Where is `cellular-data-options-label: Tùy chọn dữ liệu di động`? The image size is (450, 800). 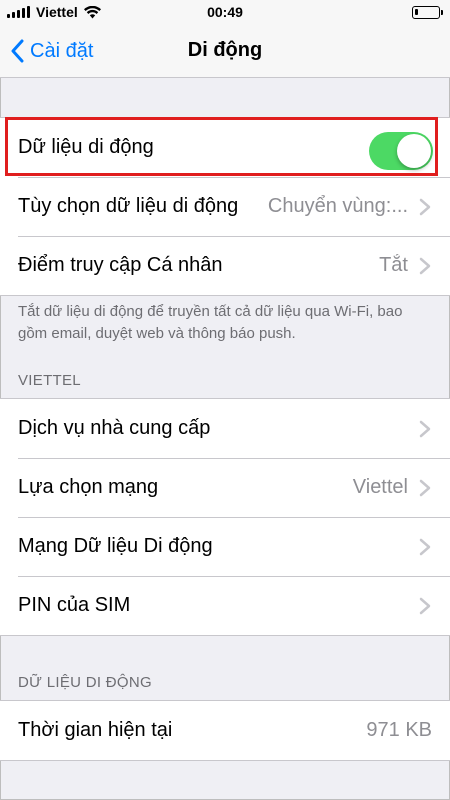
cellular-data-options-label: Tùy chọn dữ liệu di động is located at coordinates (128, 206).